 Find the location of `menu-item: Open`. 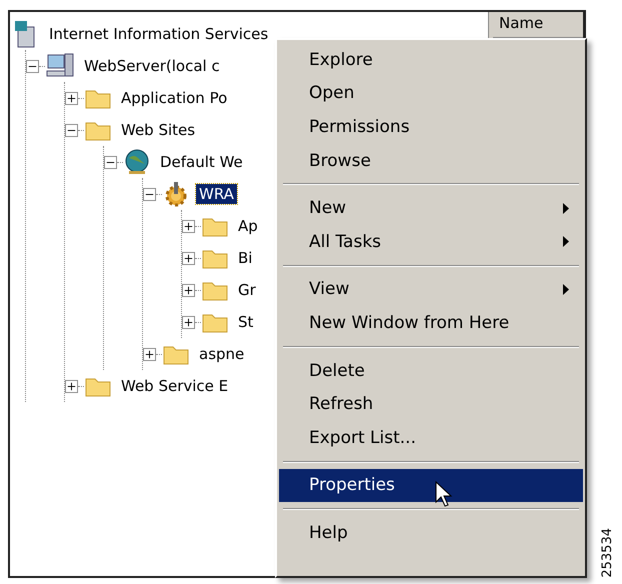

menu-item: Open is located at coordinates (431, 93).